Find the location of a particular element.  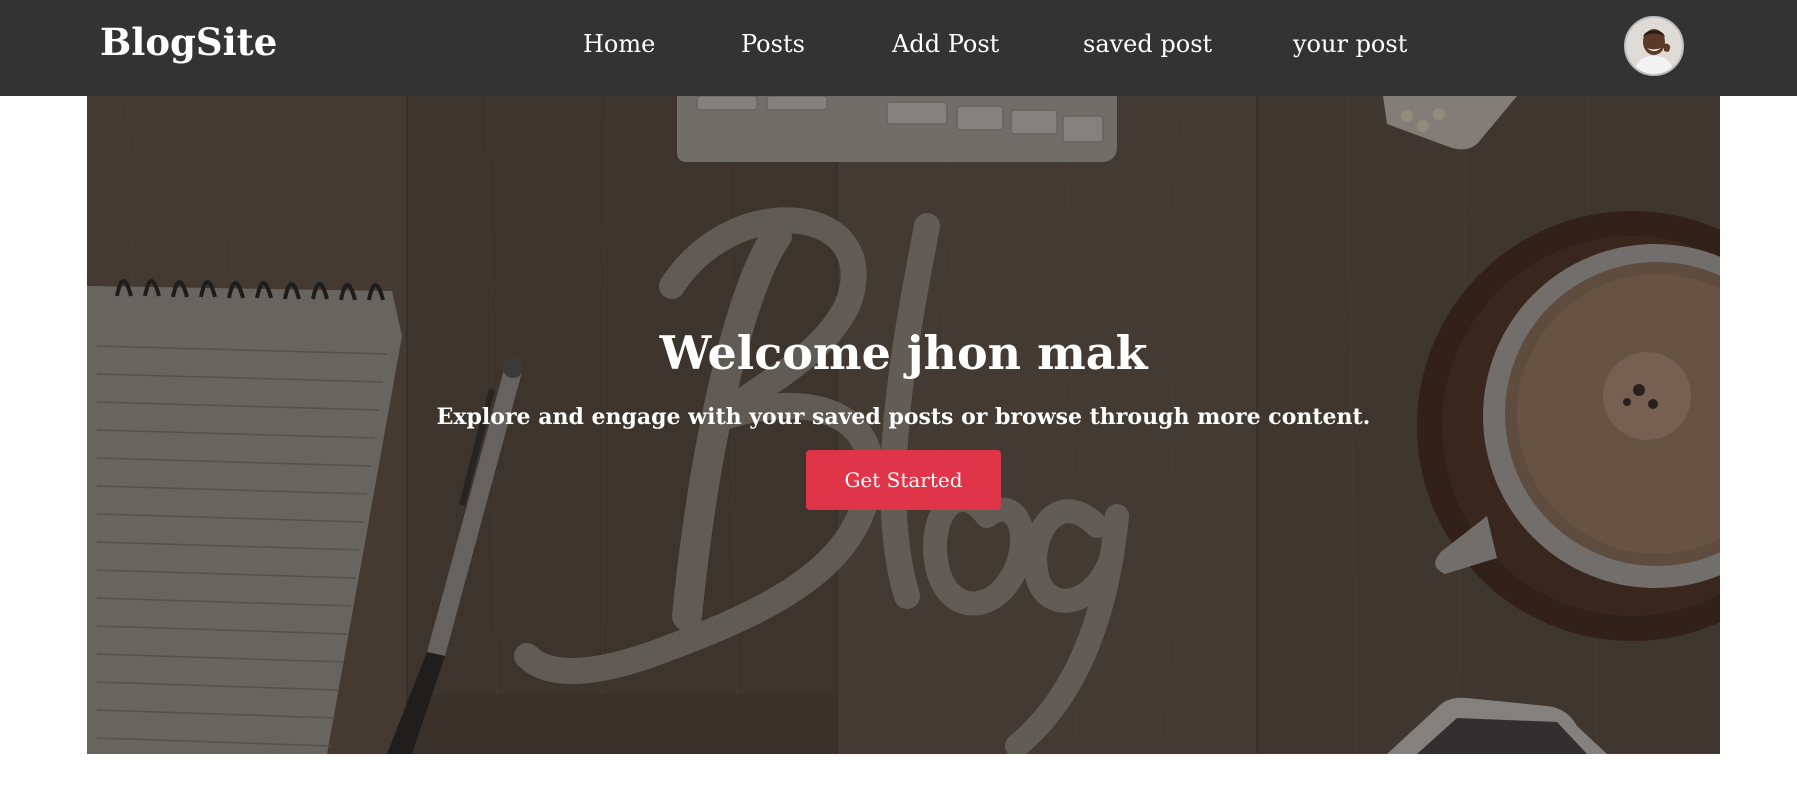

nav-link-your-post: your post is located at coordinates (1350, 44).